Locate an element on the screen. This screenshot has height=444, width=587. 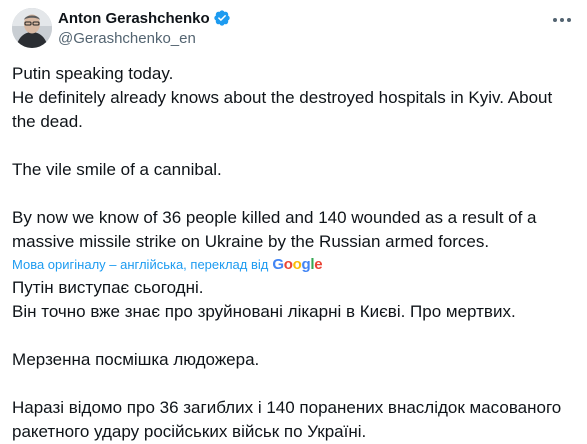
google-logo-letter: G is located at coordinates (278, 264).